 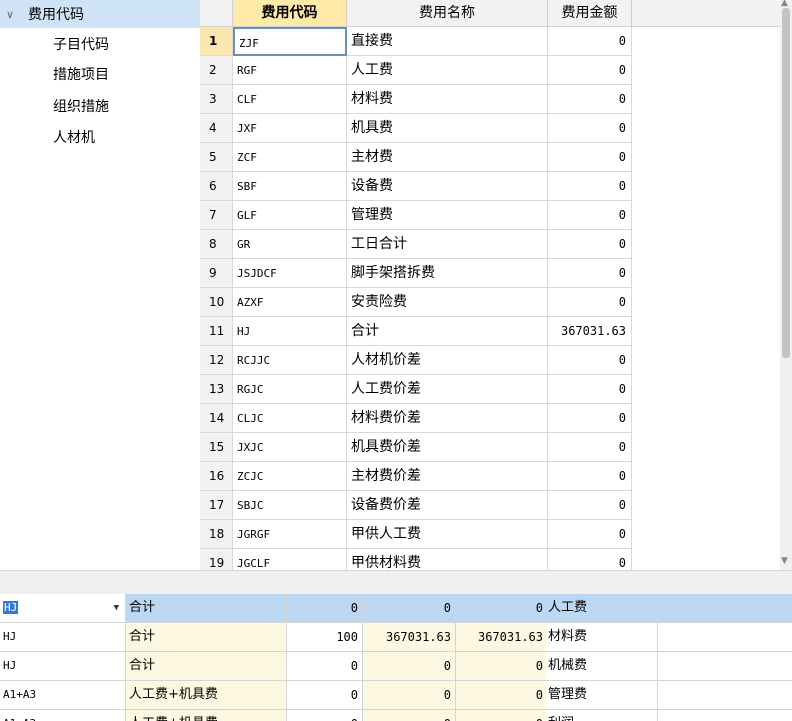 I want to click on grid-row: HJ 合计 0 0 0 机械费, so click(x=396, y=666).